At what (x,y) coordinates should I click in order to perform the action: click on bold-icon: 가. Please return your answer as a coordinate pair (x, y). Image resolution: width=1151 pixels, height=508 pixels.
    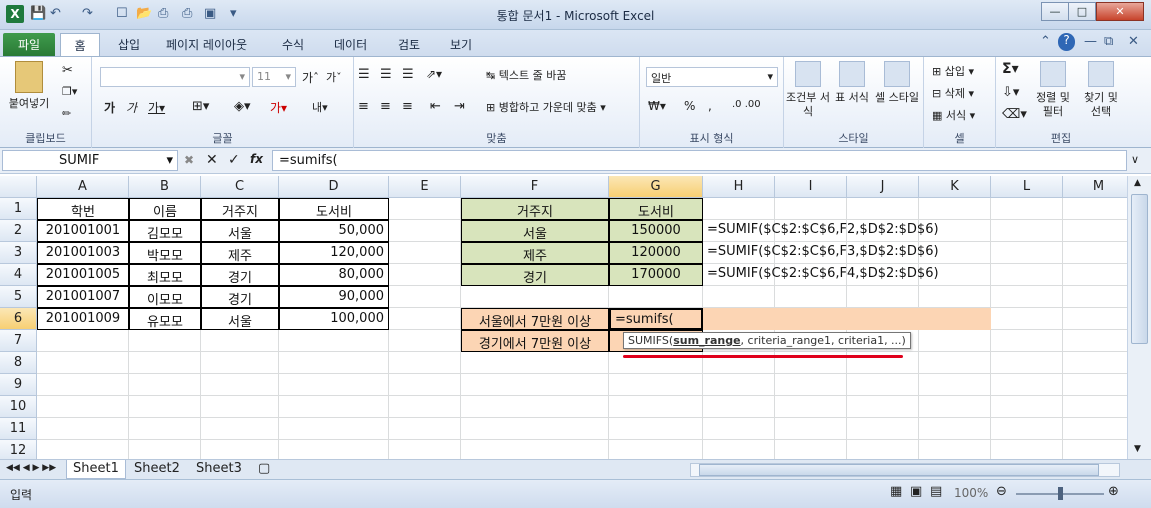
    Looking at the image, I should click on (109, 107).